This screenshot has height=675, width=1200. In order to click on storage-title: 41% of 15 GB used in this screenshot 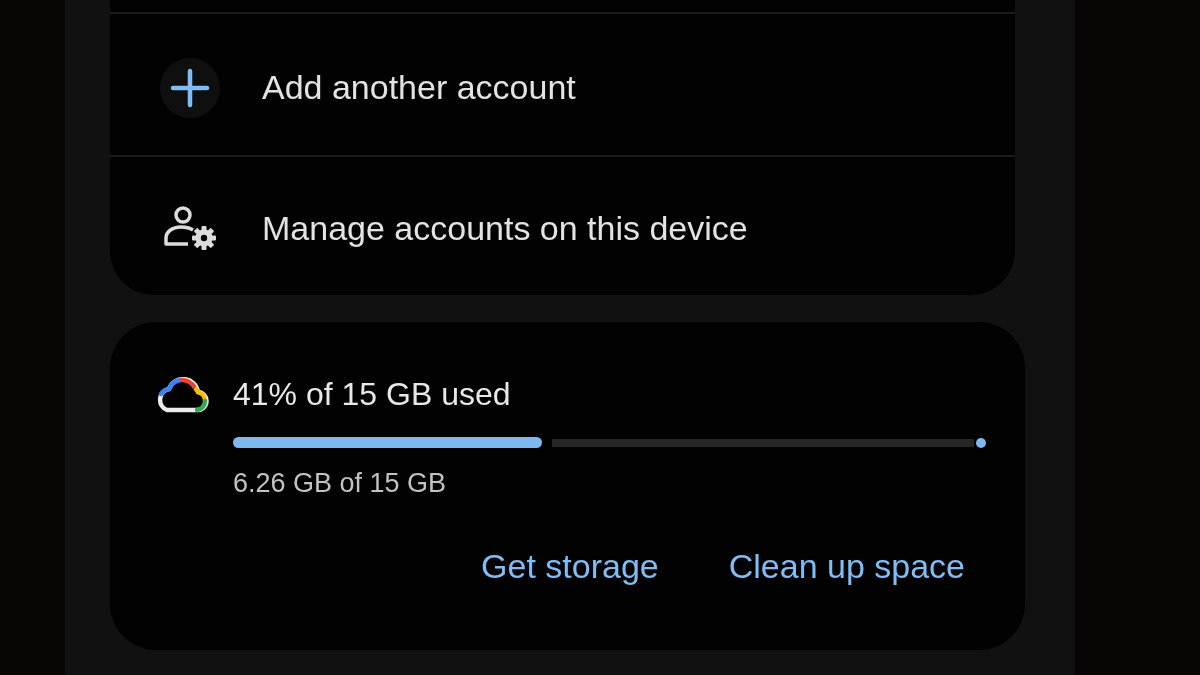, I will do `click(372, 394)`.